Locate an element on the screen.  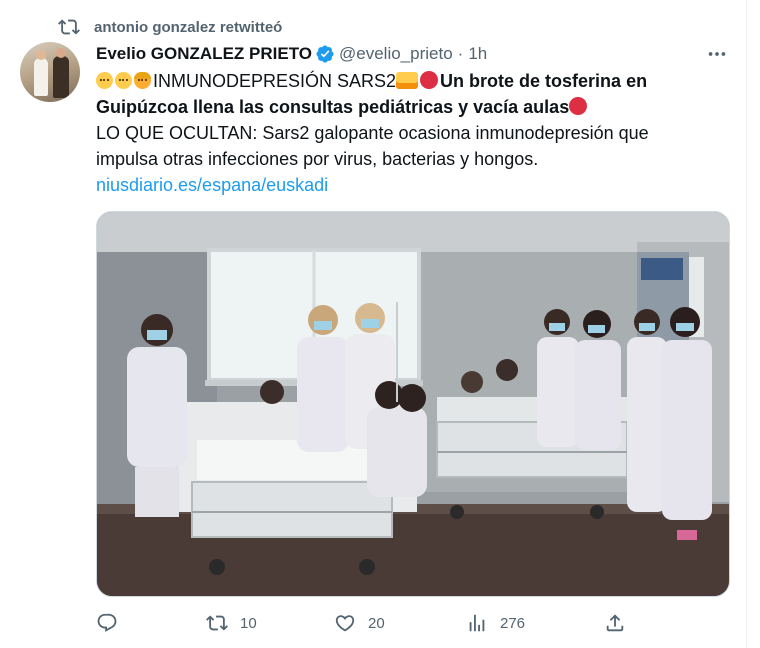
retweet-button: 10 is located at coordinates (231, 623).